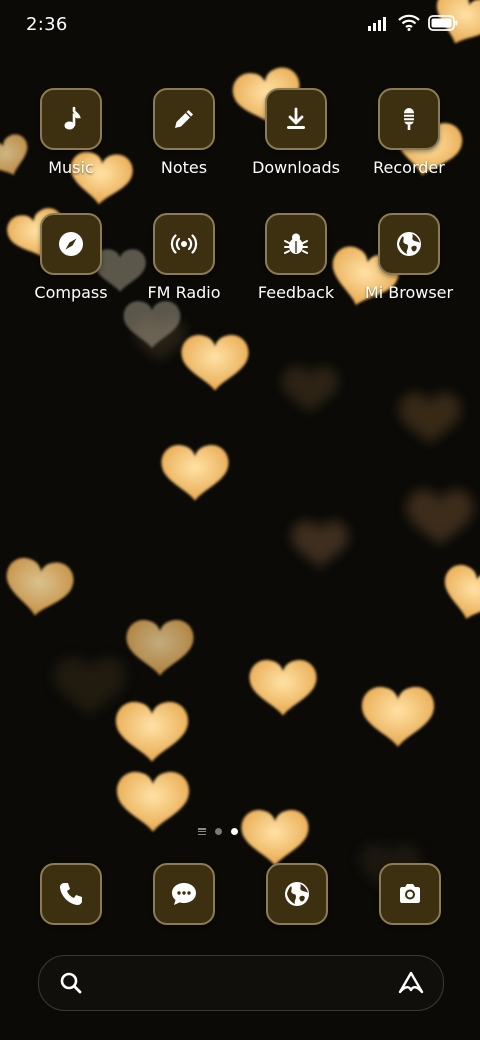 The height and width of the screenshot is (1040, 480). I want to click on search-bar, so click(241, 983).